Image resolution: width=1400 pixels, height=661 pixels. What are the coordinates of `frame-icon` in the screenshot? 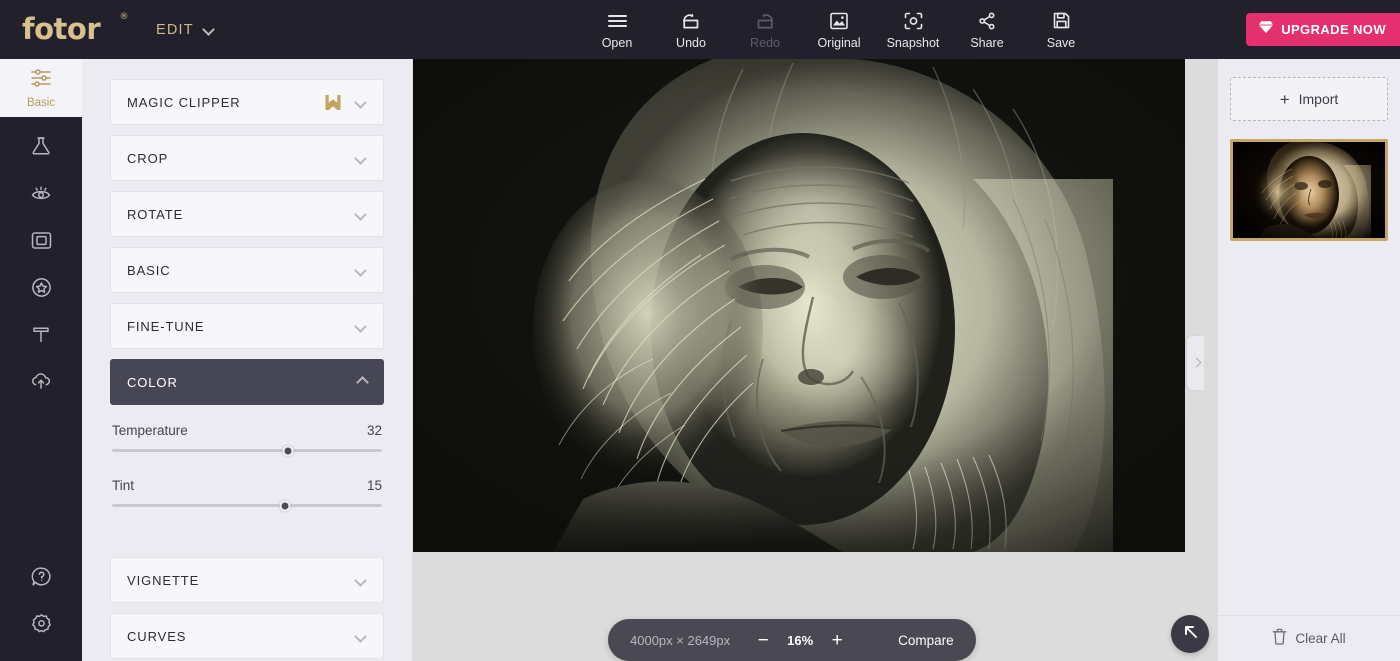 It's located at (41, 243).